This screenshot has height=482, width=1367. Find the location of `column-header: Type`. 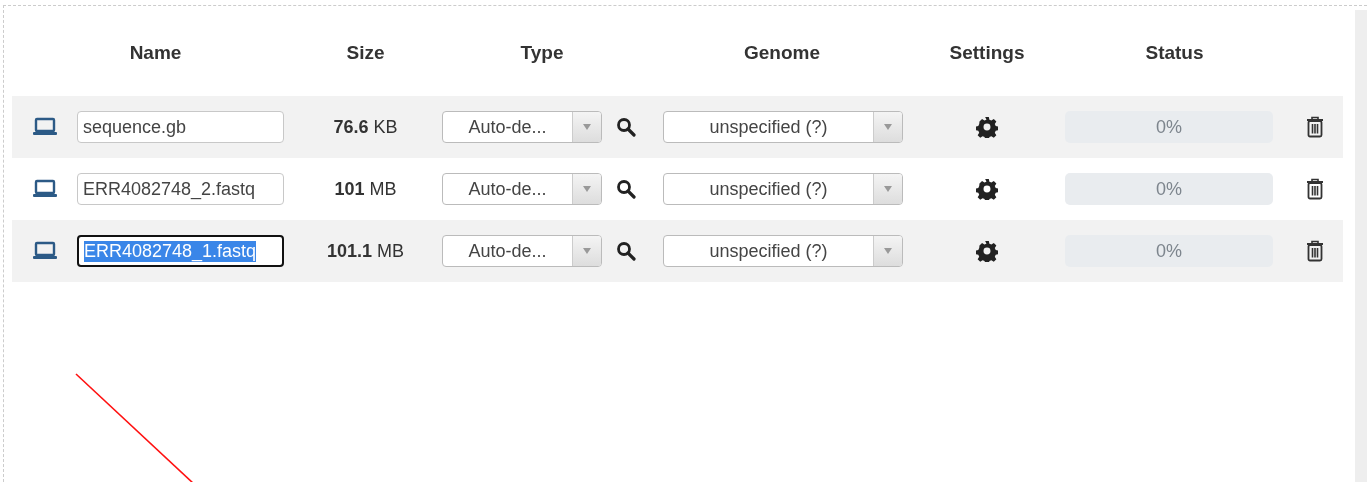

column-header: Type is located at coordinates (542, 53).